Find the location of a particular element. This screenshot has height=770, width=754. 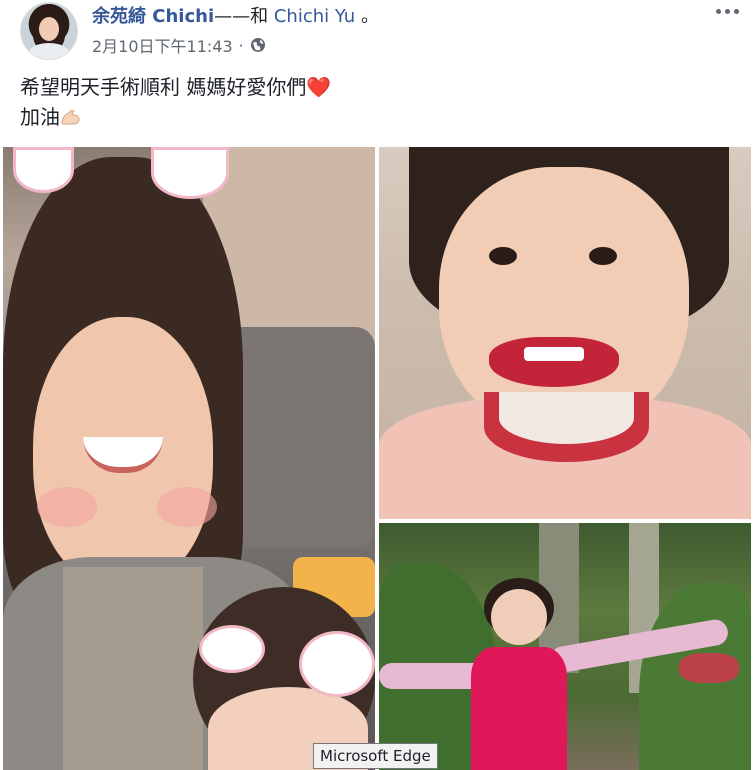

blush-right is located at coordinates (187, 507).